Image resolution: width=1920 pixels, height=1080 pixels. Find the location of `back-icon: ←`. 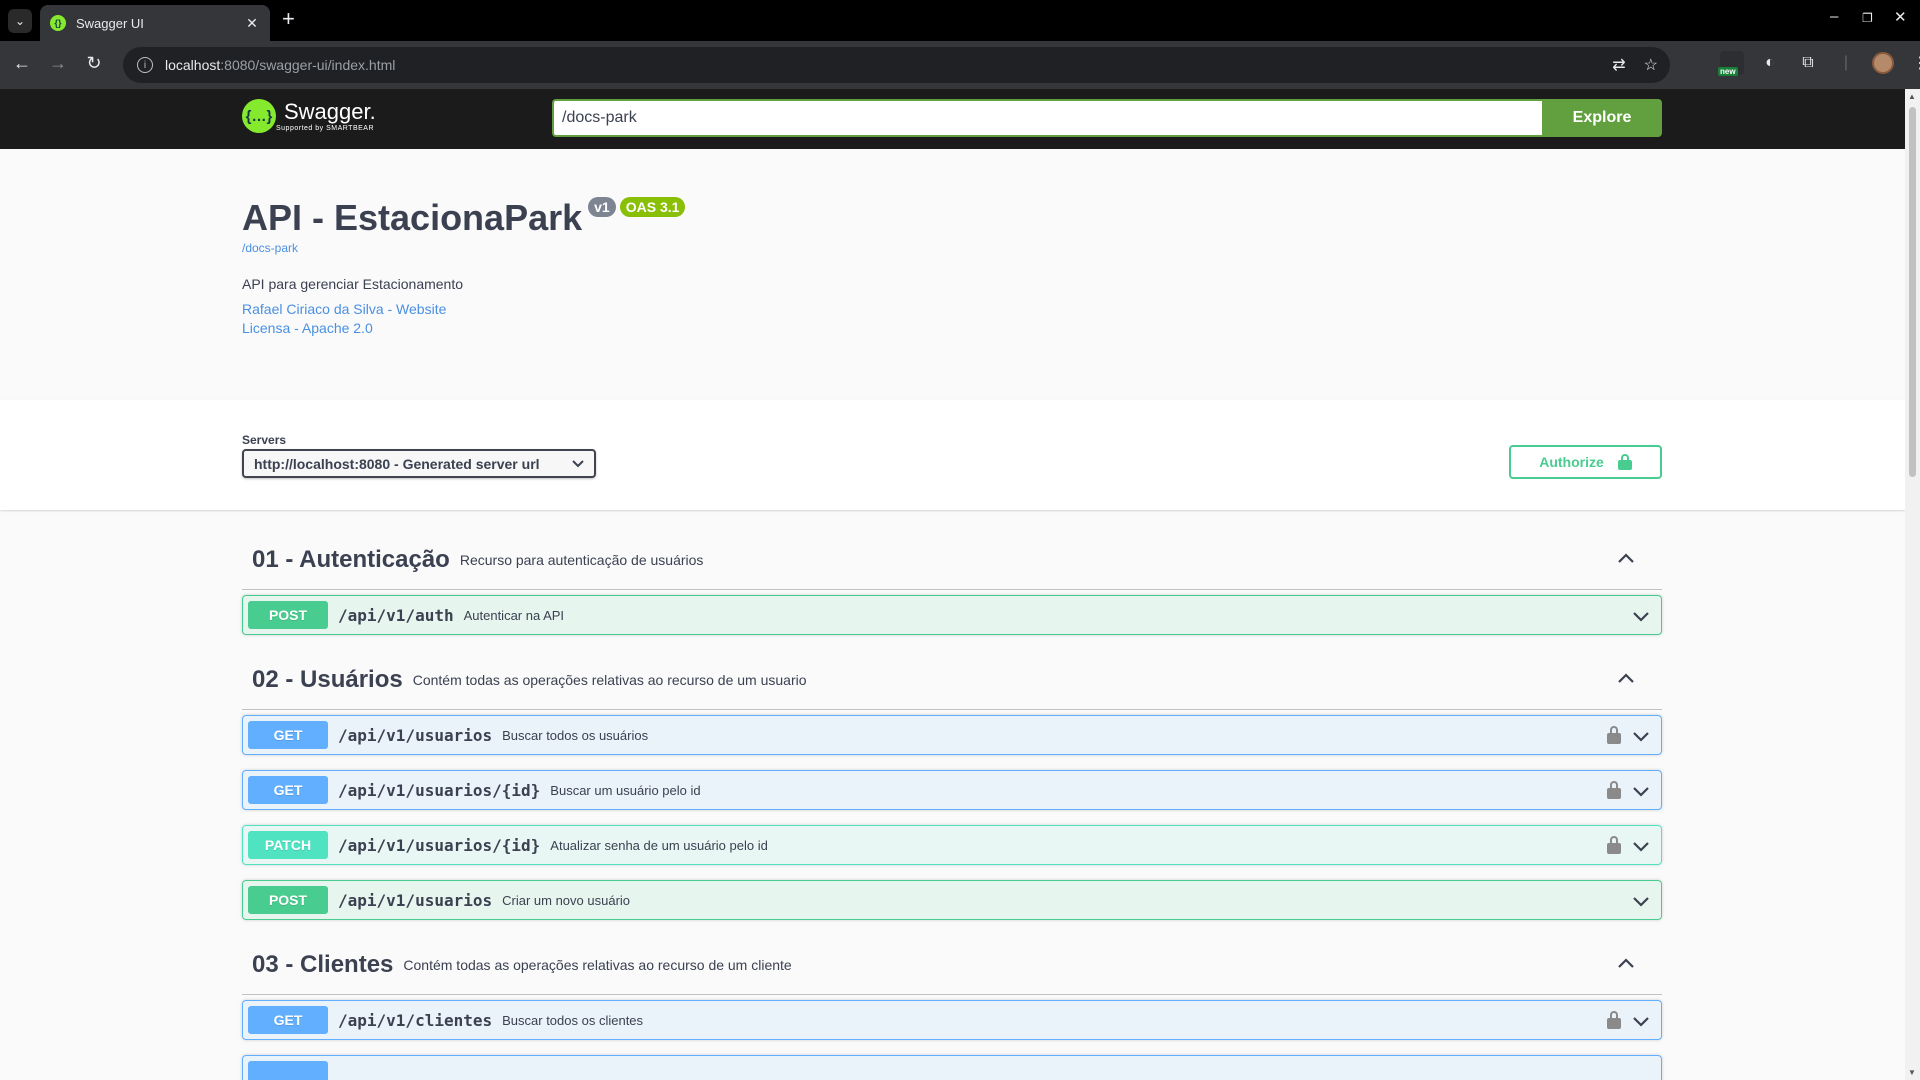

back-icon: ← is located at coordinates (22, 63).